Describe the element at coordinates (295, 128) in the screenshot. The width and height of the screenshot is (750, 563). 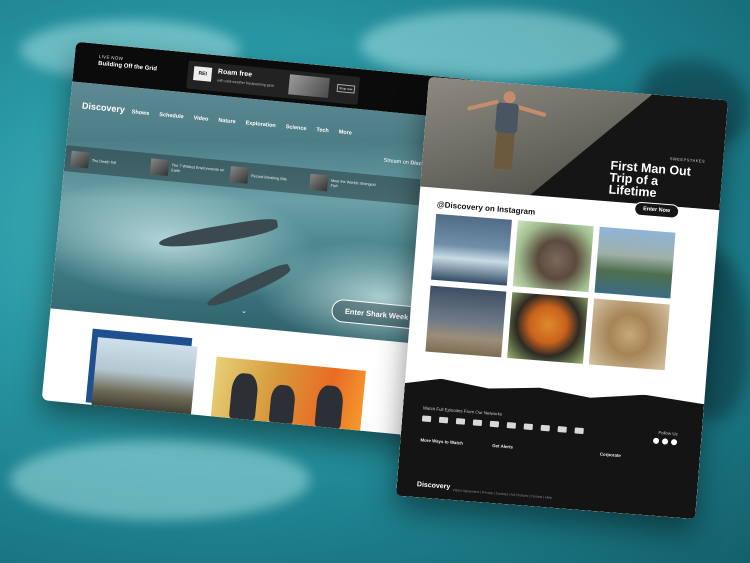
I see `nav-science: Science` at that location.